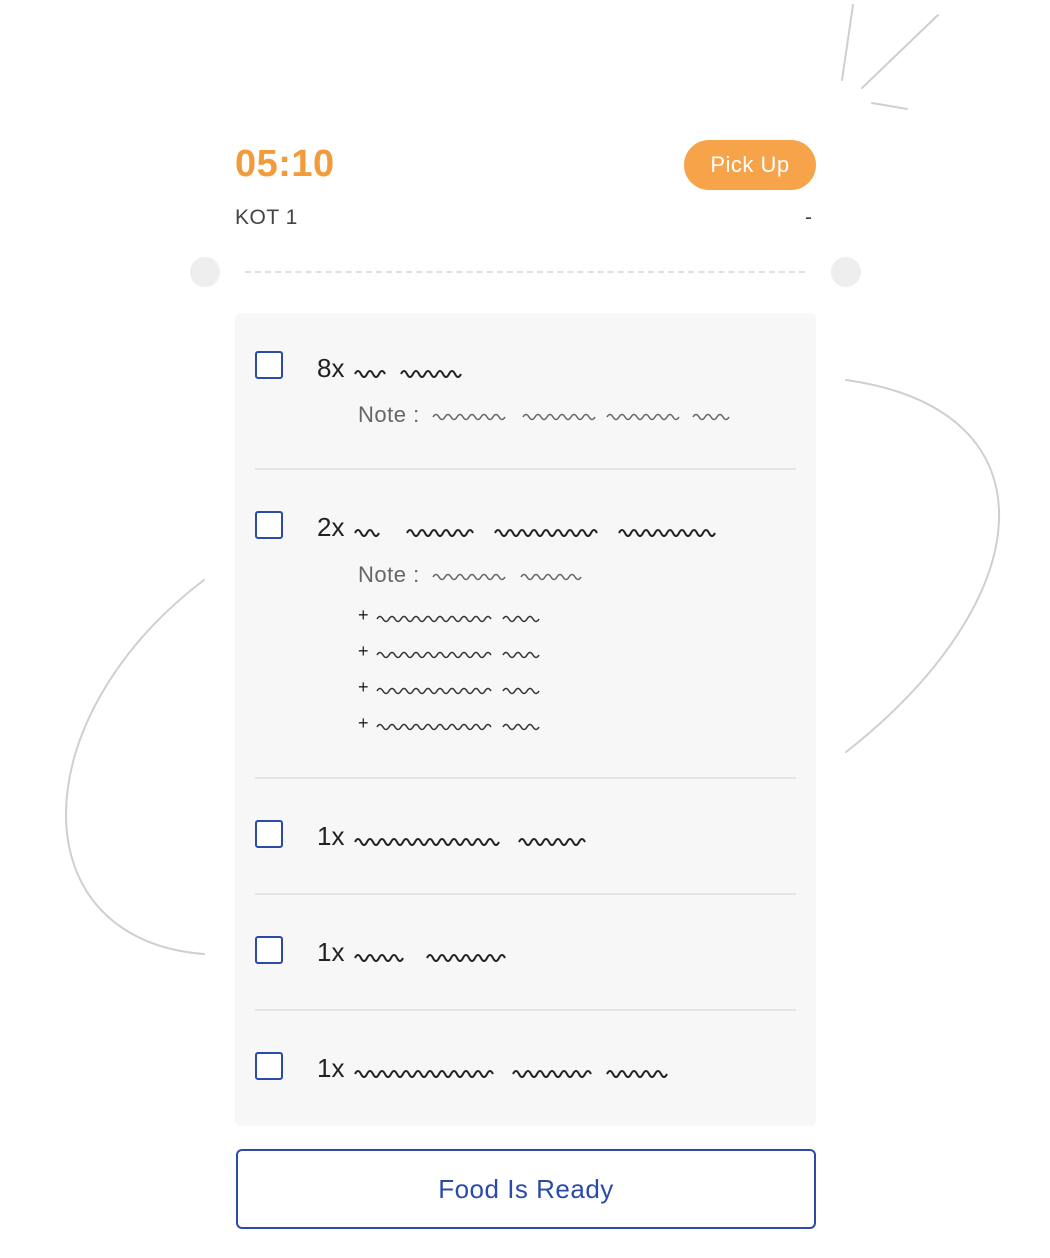 This screenshot has height=1258, width=1050. What do you see at coordinates (266, 217) in the screenshot?
I see `kot-label: KOT 1` at bounding box center [266, 217].